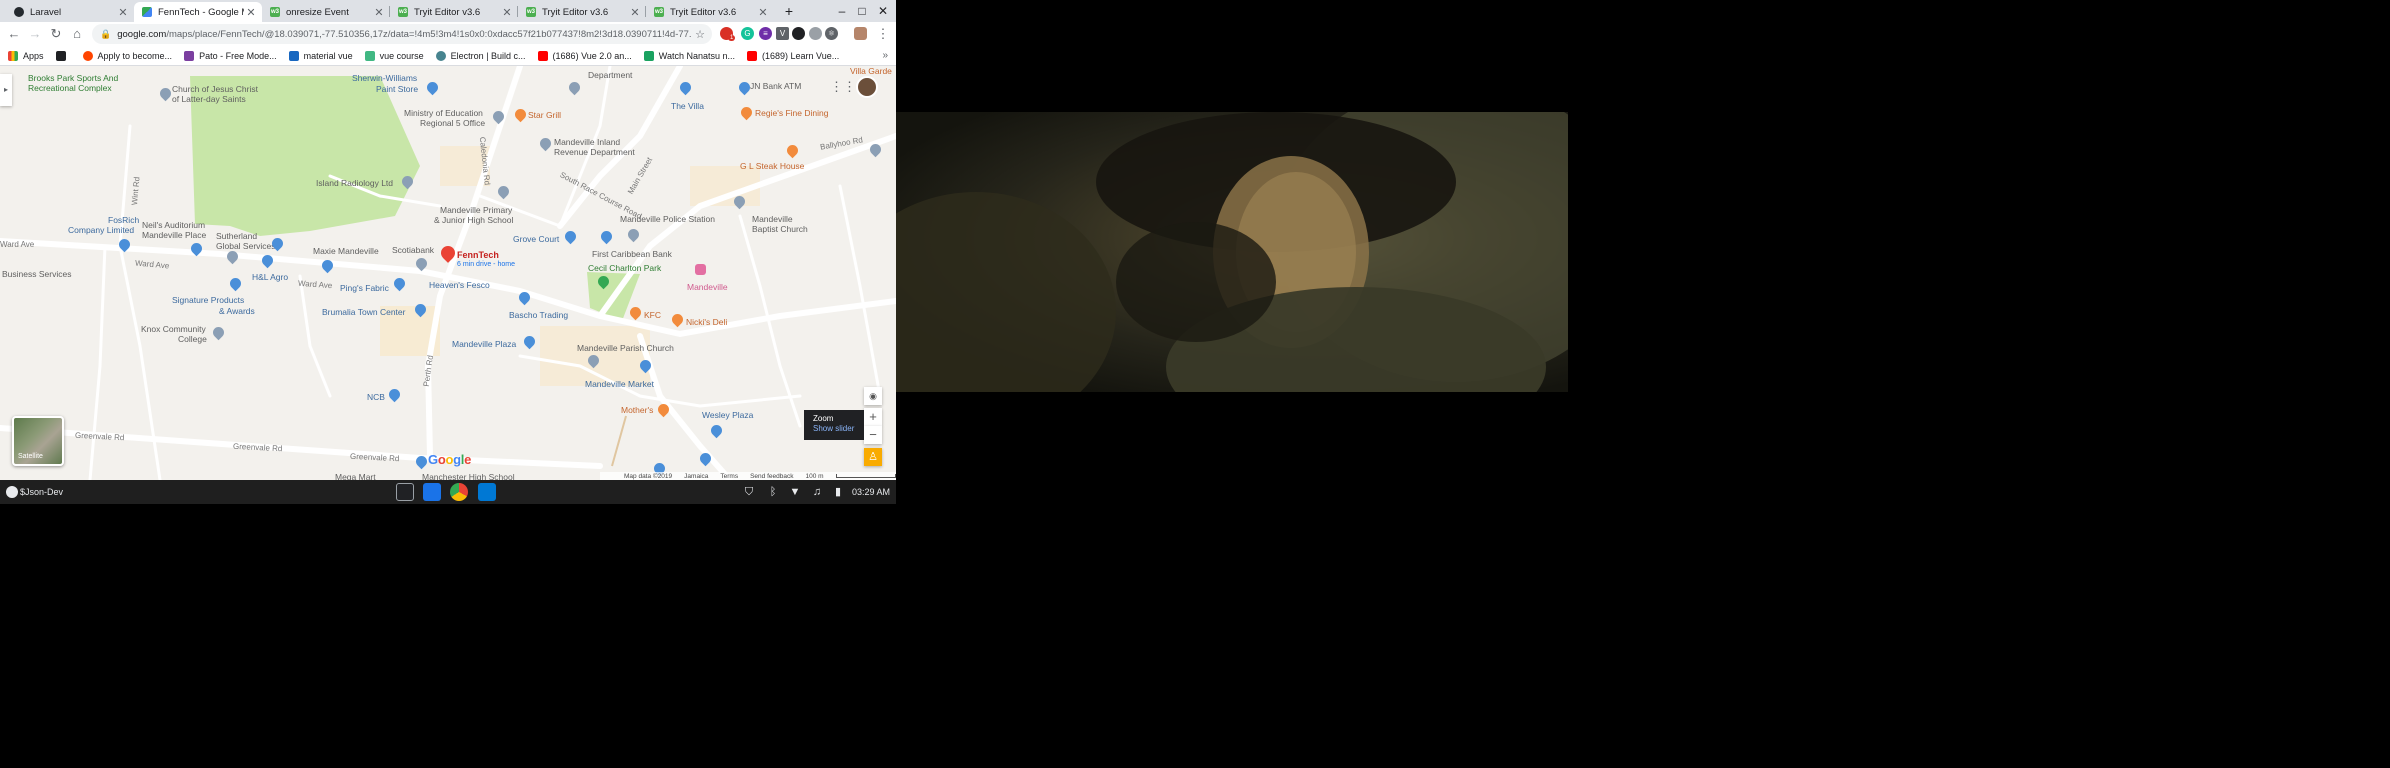  What do you see at coordinates (484, 344) in the screenshot?
I see `place-label: Mandeville Plaza` at bounding box center [484, 344].